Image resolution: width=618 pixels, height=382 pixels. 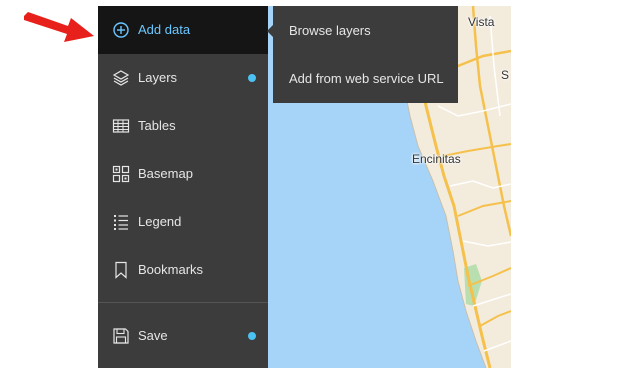 What do you see at coordinates (121, 30) in the screenshot?
I see `plus-circle-icon` at bounding box center [121, 30].